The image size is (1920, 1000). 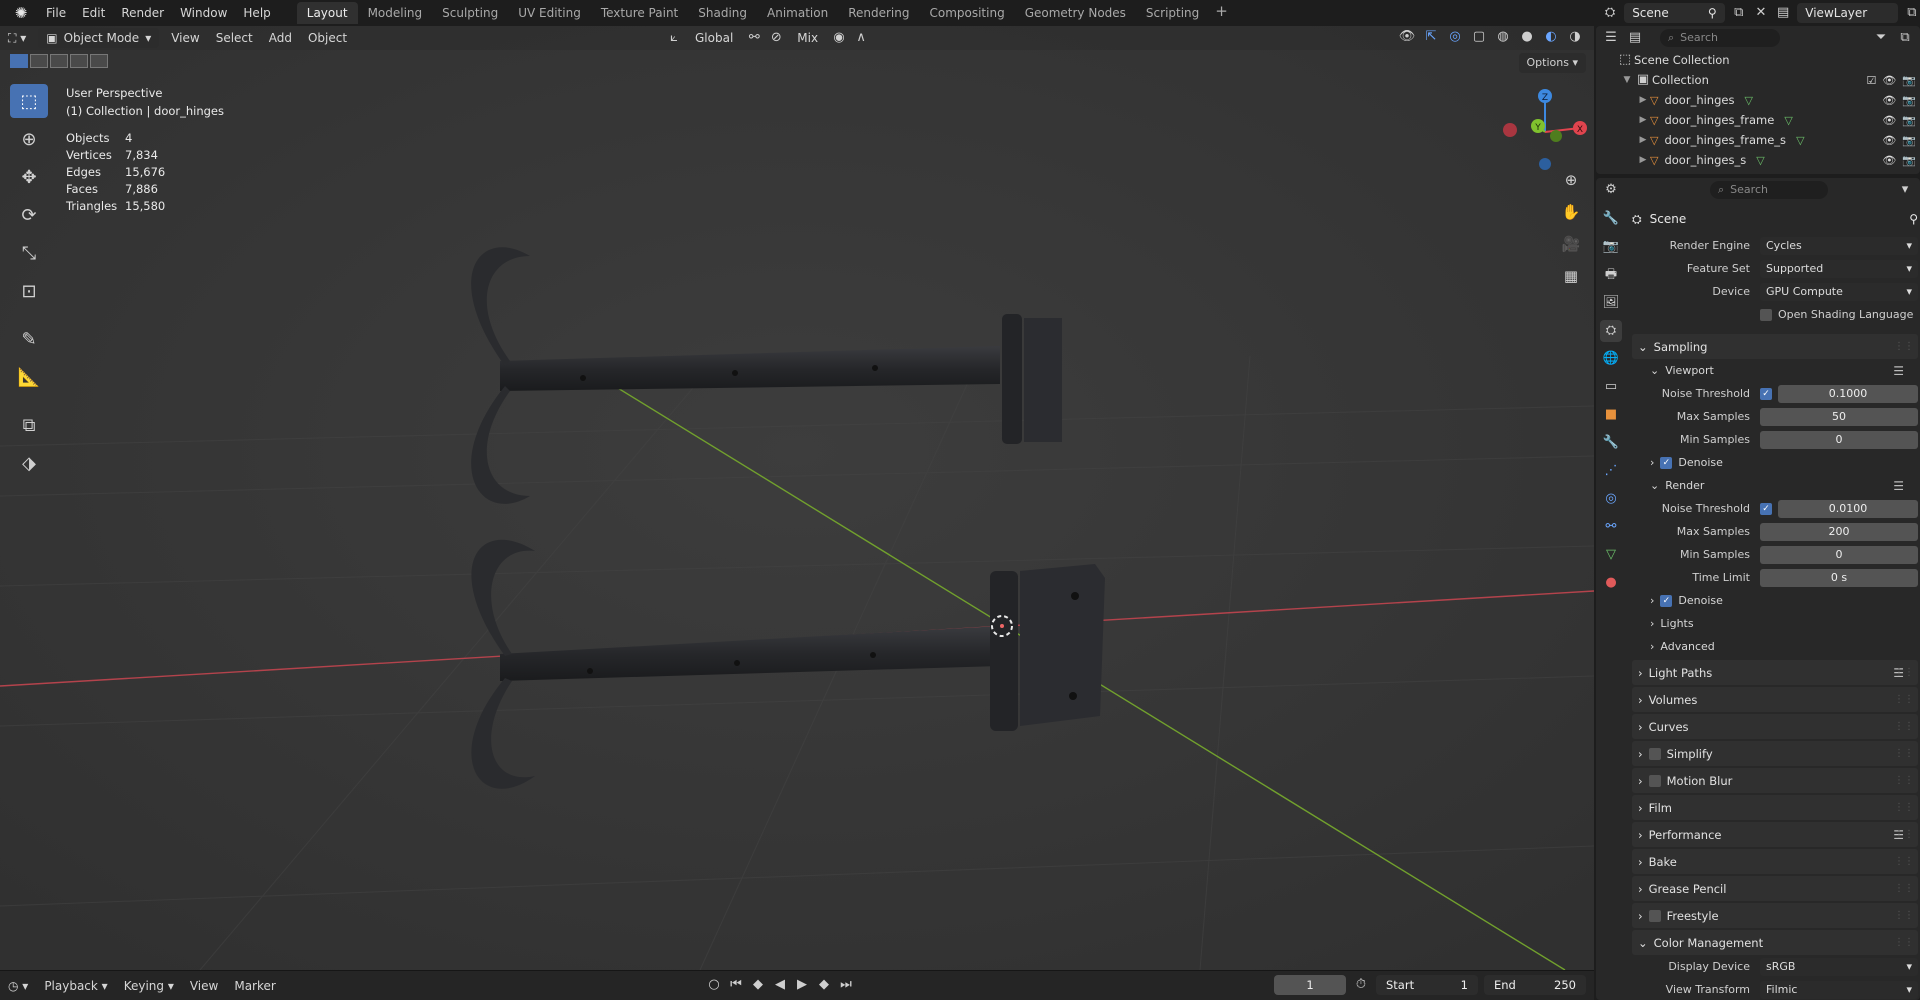 I want to click on chevron-down-icon: ▾, so click(x=1905, y=190).